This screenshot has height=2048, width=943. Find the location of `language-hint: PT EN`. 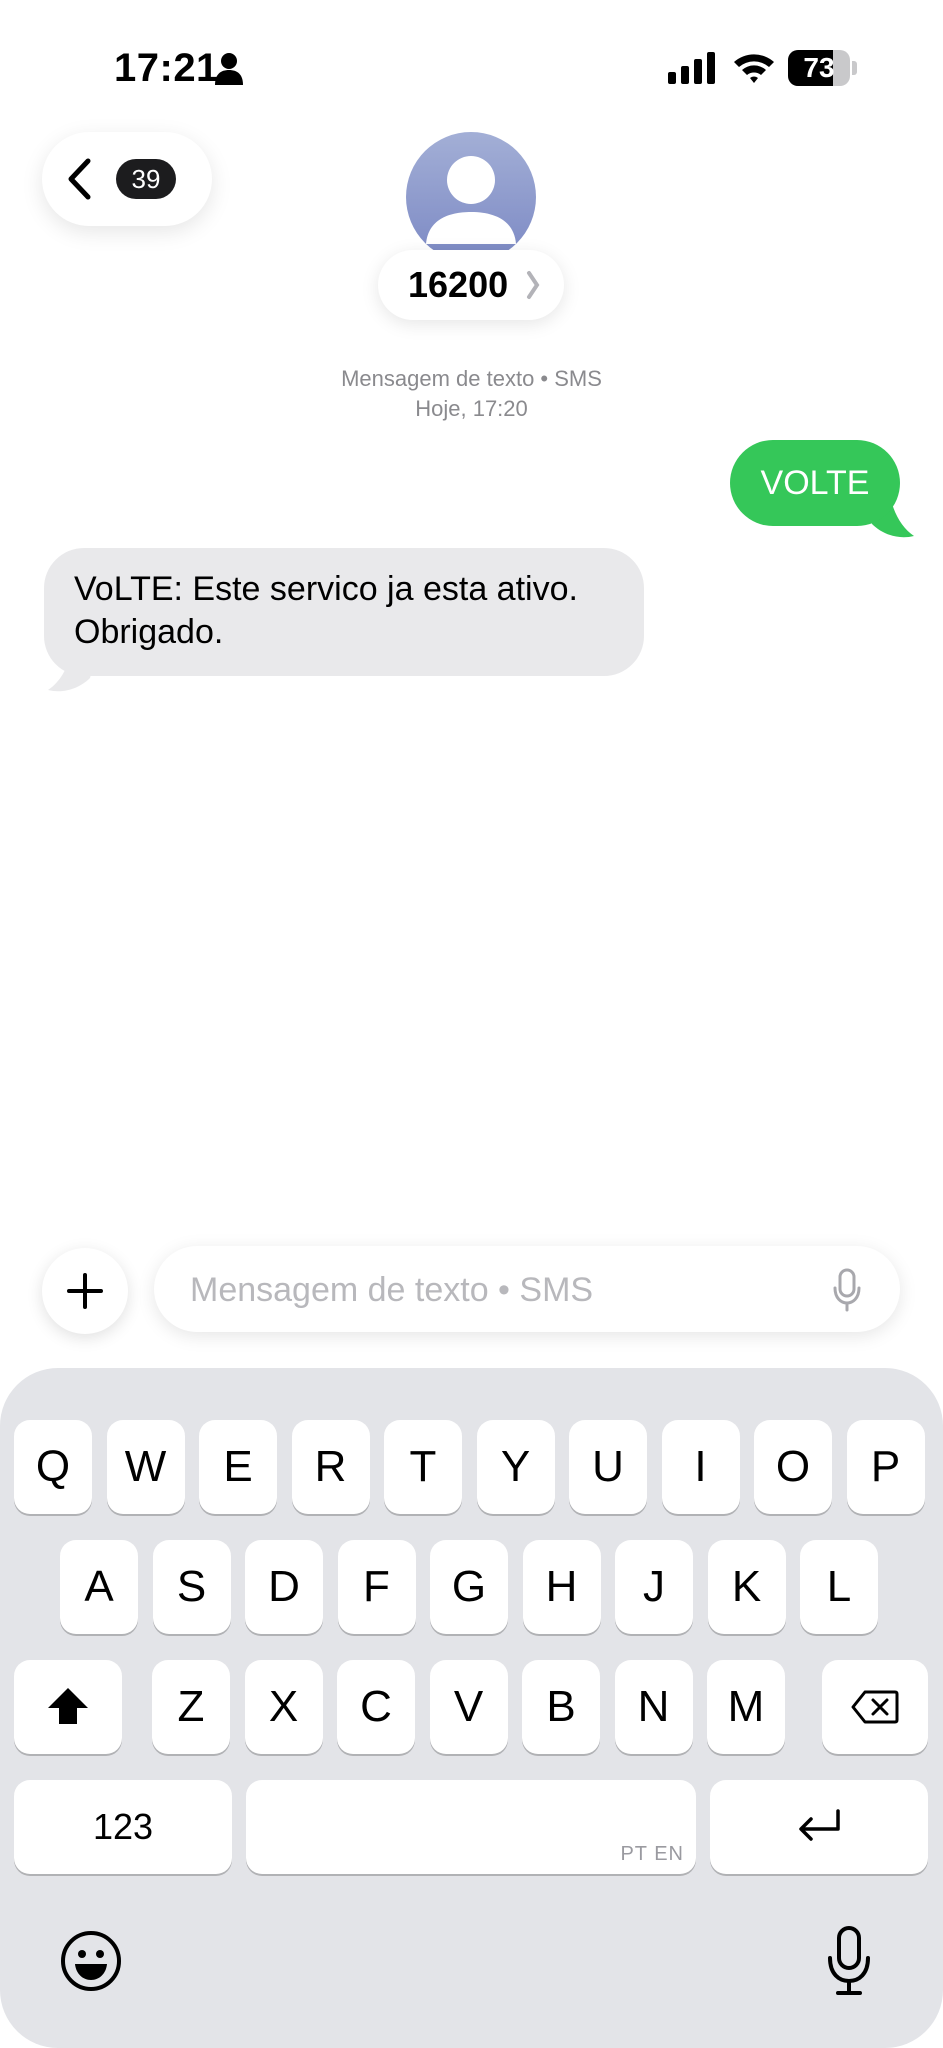

language-hint: PT EN is located at coordinates (652, 1854).